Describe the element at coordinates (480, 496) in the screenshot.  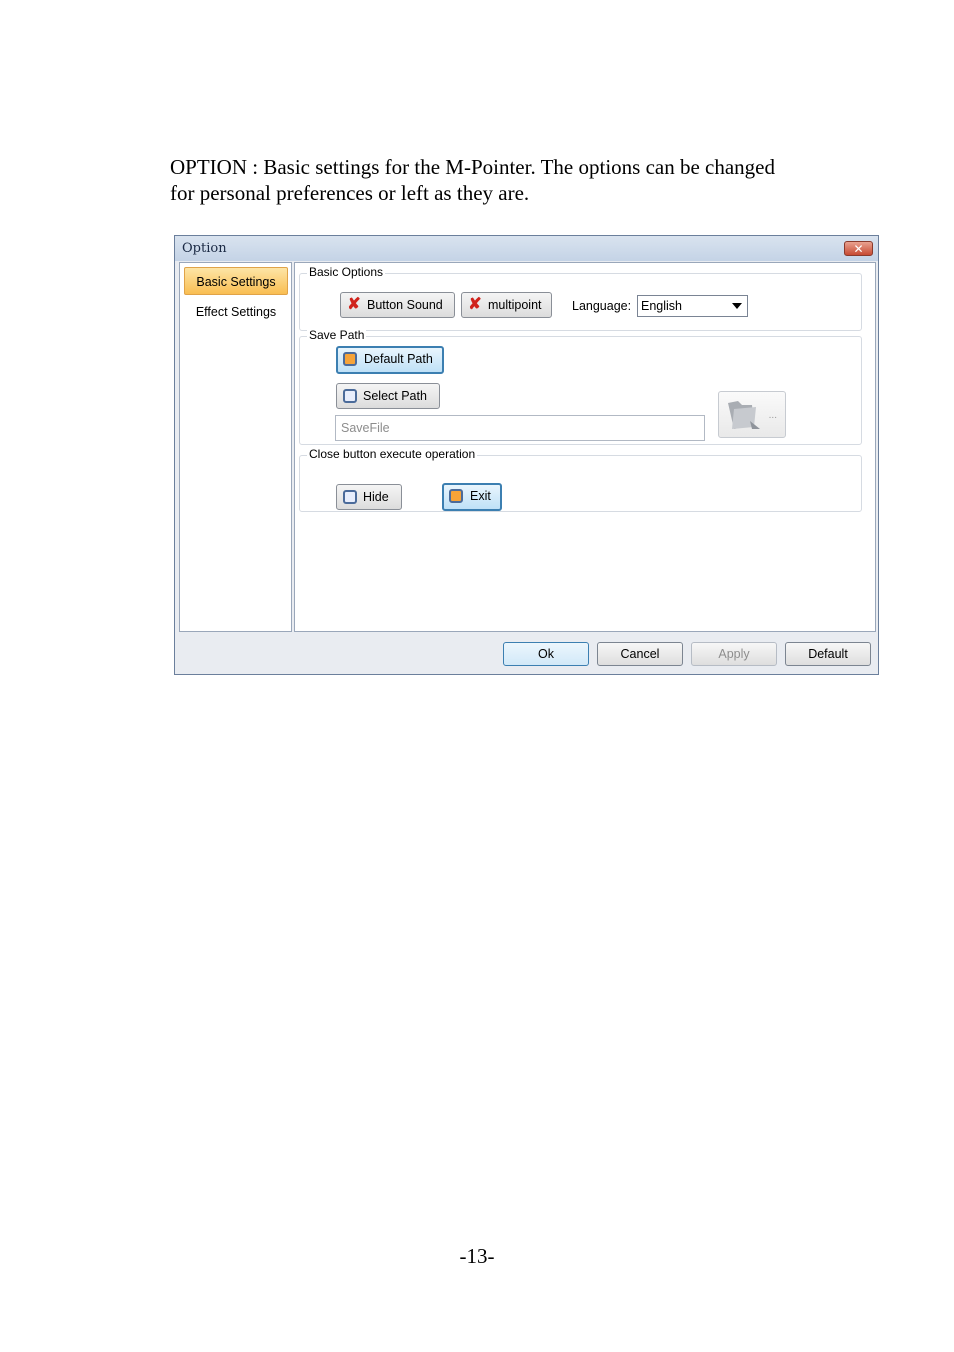
I see `exit-label: Exit` at that location.